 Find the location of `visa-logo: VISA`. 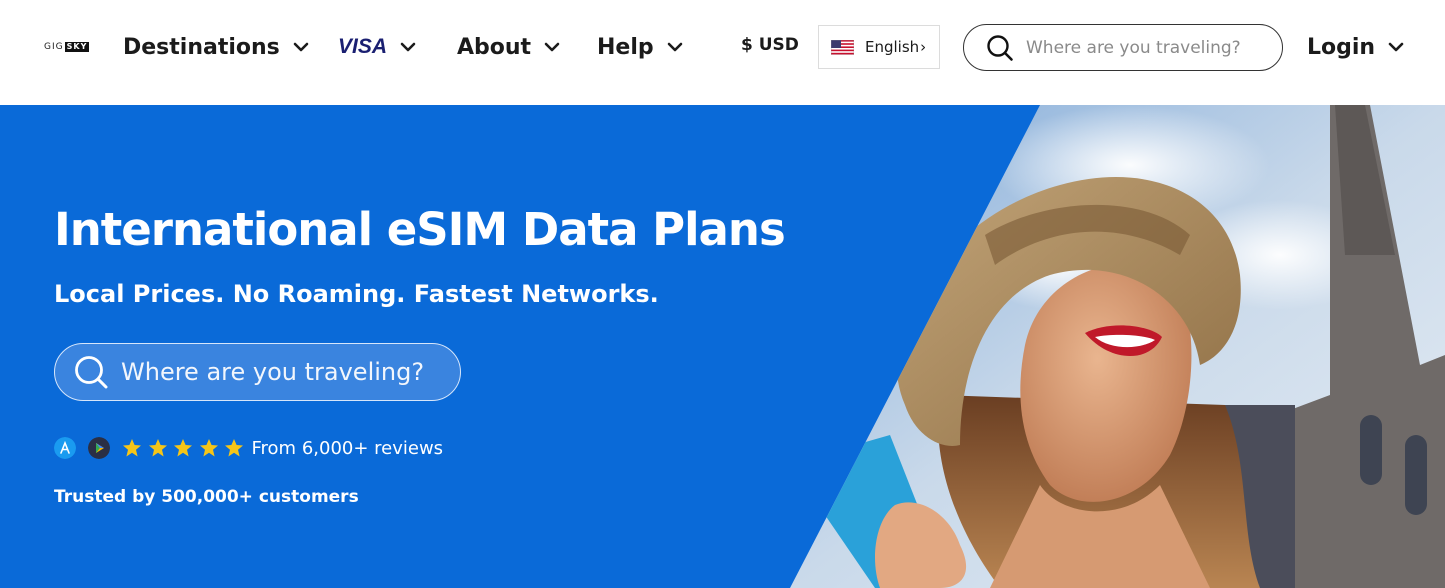

visa-logo: VISA is located at coordinates (363, 46).